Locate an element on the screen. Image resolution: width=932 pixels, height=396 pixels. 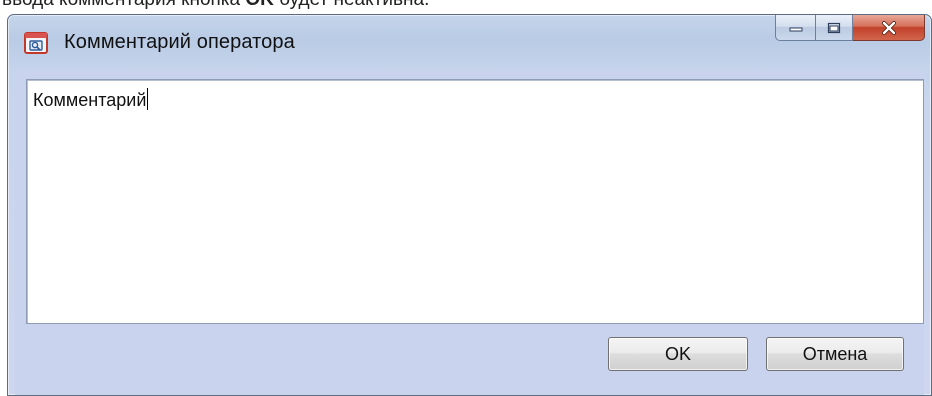
caption-buttons is located at coordinates (850, 29).